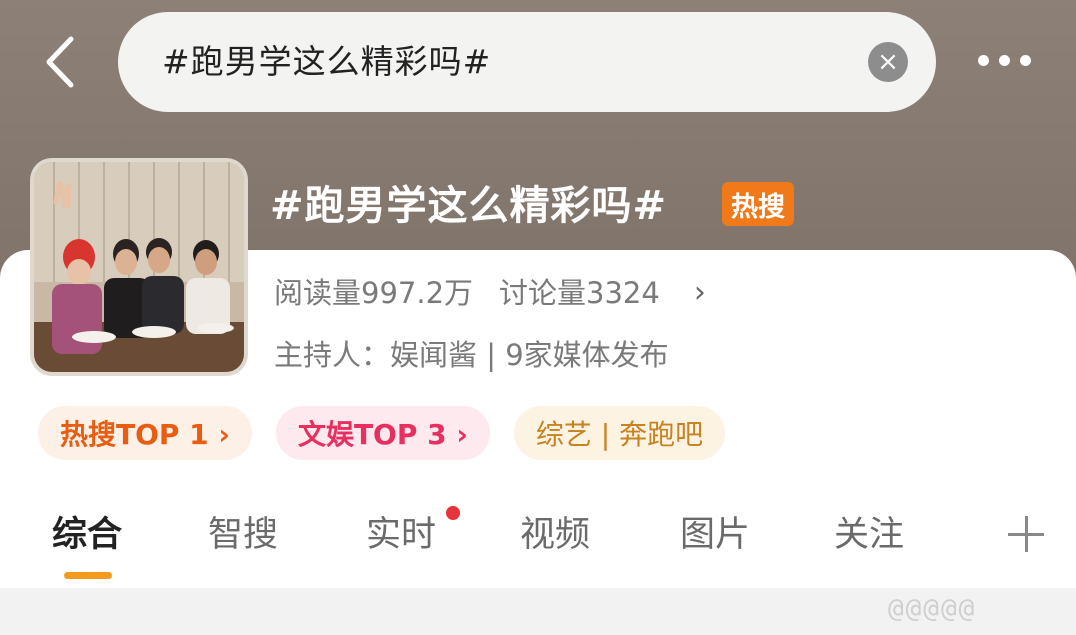  Describe the element at coordinates (932, 609) in the screenshot. I see `watermark: @@@@@` at that location.